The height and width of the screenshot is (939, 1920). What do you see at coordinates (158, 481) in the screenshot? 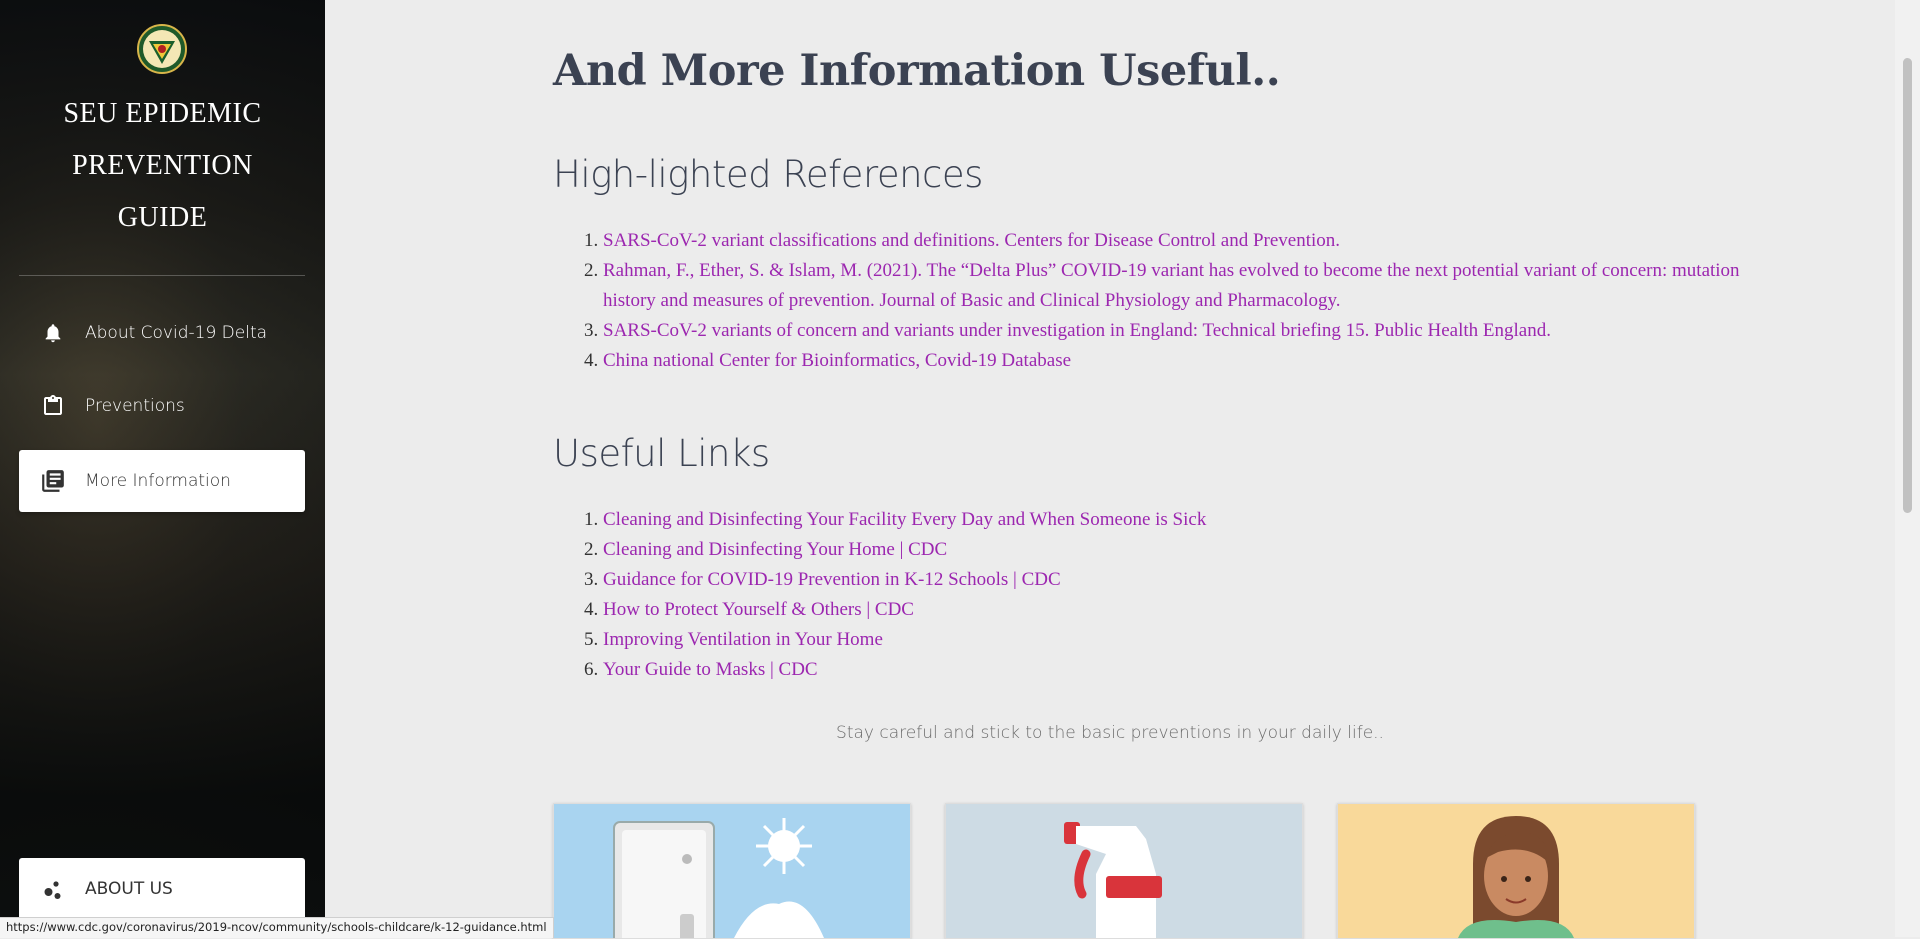
I see `nav-label-more-information: More Information` at bounding box center [158, 481].